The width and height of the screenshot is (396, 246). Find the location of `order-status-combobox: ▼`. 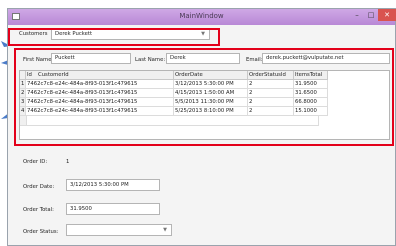

order-status-combobox: ▼ is located at coordinates (119, 230).